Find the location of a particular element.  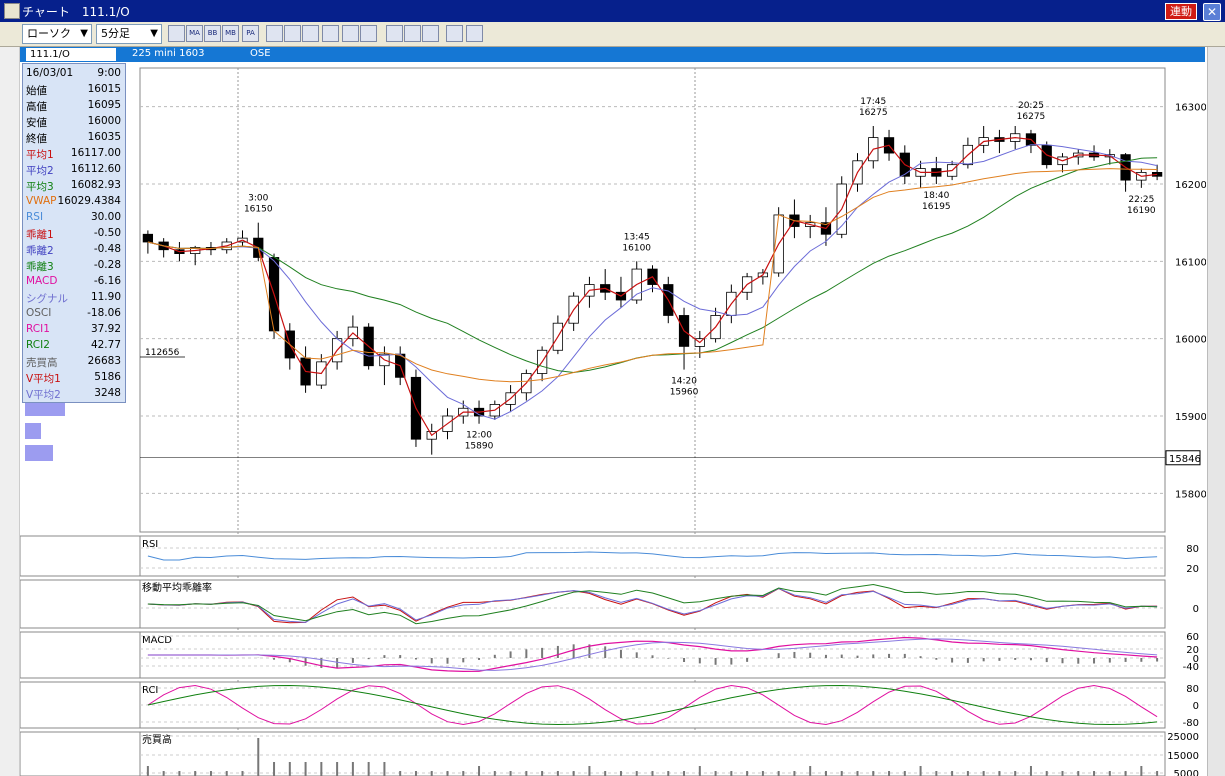

ma-icon: MA is located at coordinates (194, 33).